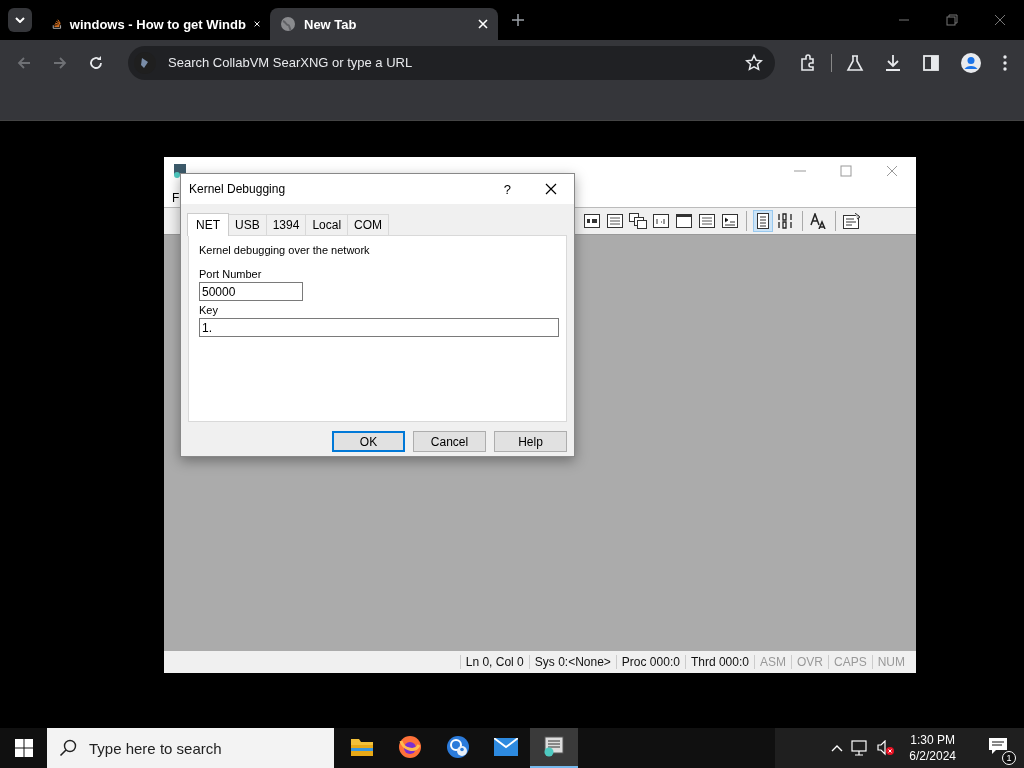 The width and height of the screenshot is (1024, 768). What do you see at coordinates (237, 189) in the screenshot?
I see `dialog-title: Kernel Debugging` at bounding box center [237, 189].